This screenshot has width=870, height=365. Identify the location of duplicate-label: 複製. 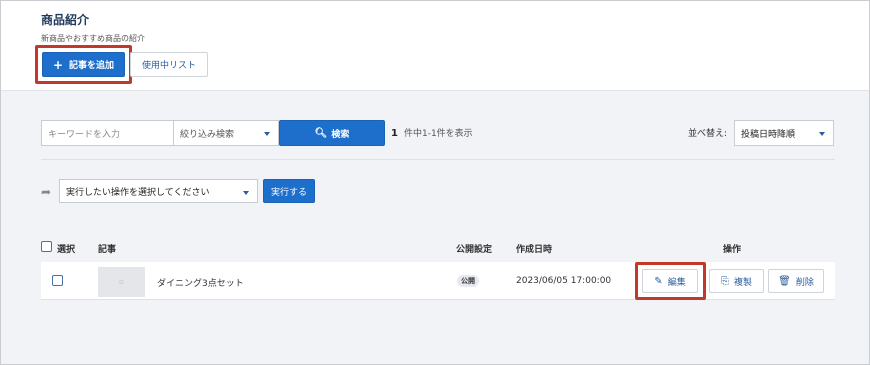
(742, 282).